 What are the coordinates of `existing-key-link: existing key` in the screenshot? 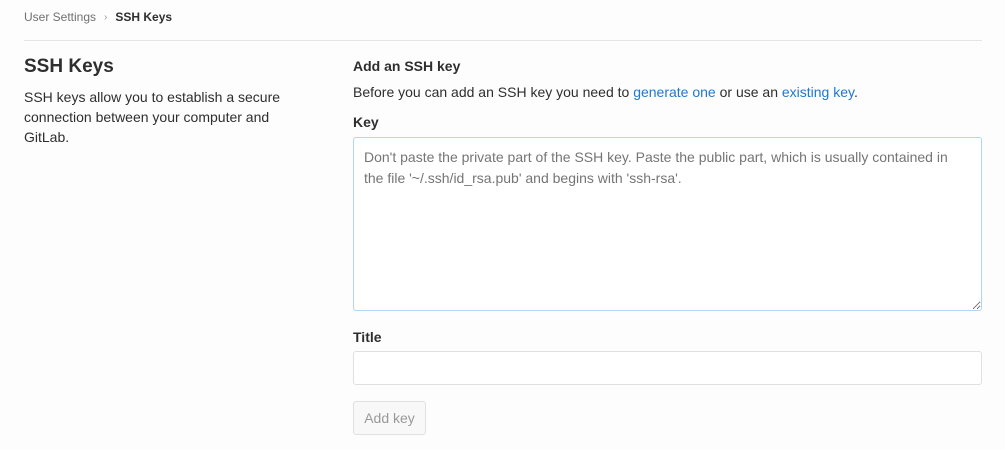 It's located at (818, 92).